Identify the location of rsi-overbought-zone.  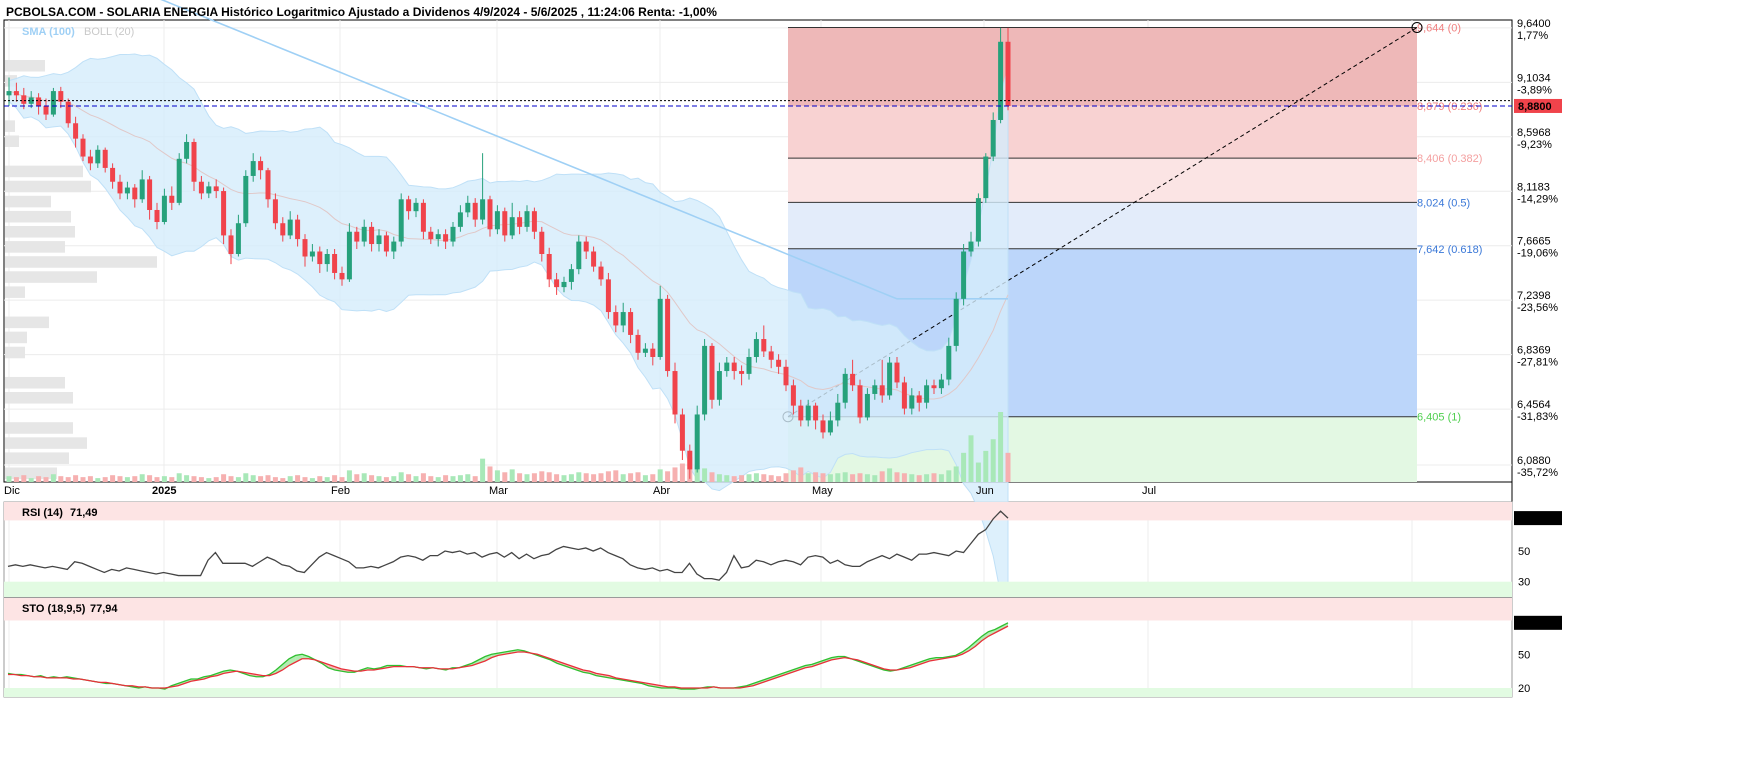
(758, 511).